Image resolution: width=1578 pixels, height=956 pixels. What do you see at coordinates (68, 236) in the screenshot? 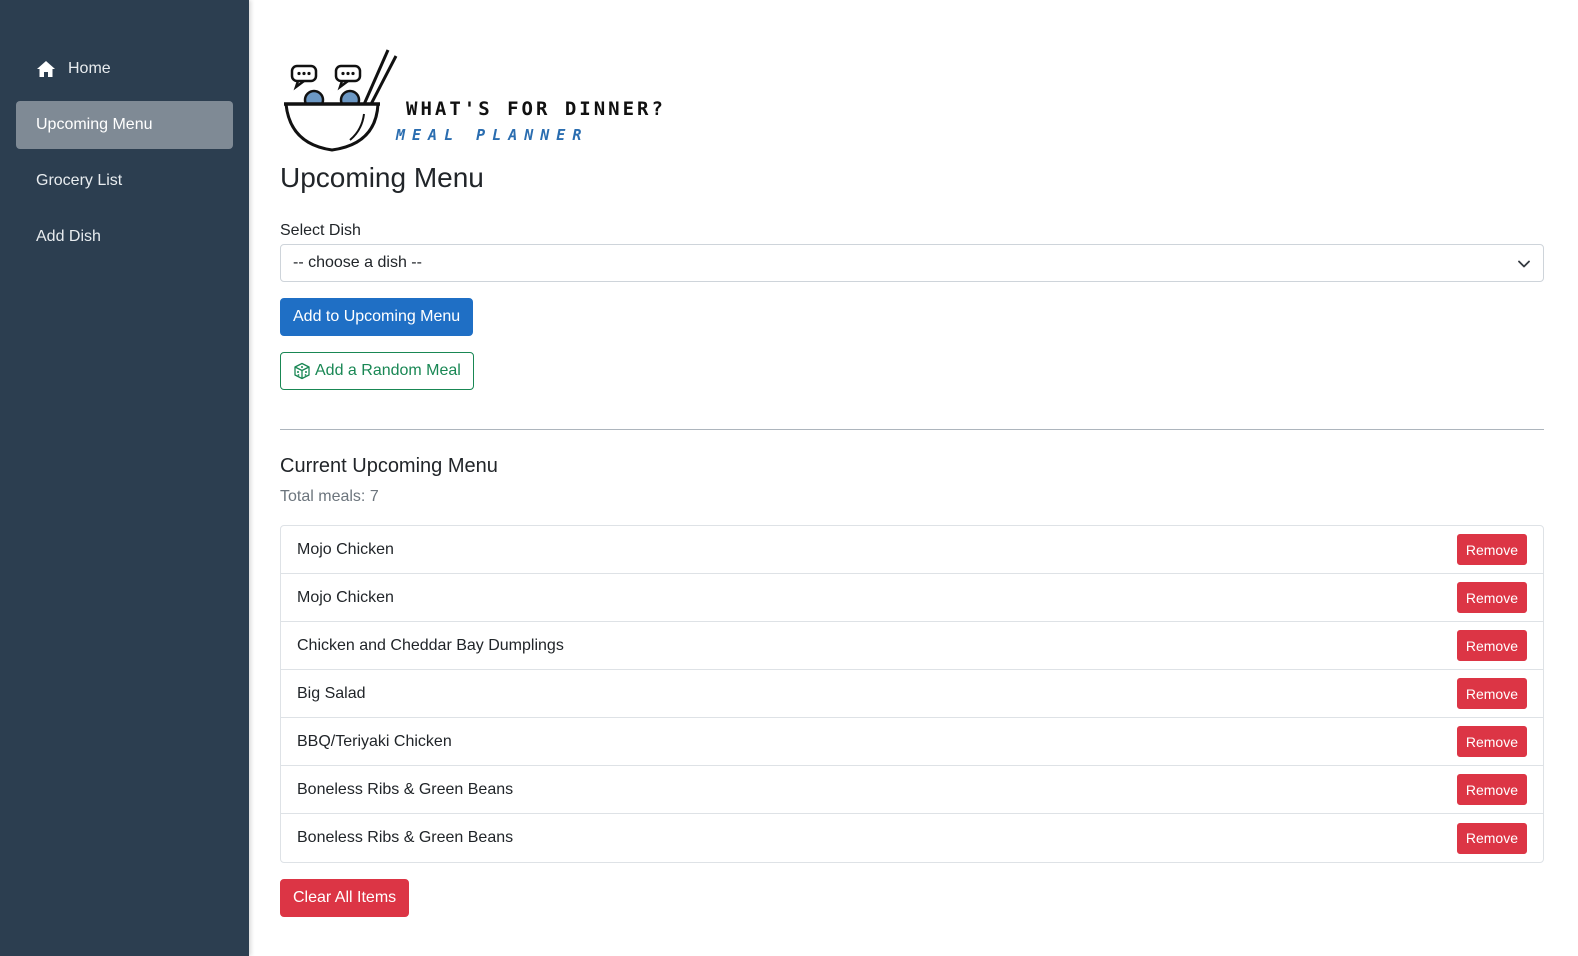
I see `sidebar-item-label: Add Dish` at bounding box center [68, 236].